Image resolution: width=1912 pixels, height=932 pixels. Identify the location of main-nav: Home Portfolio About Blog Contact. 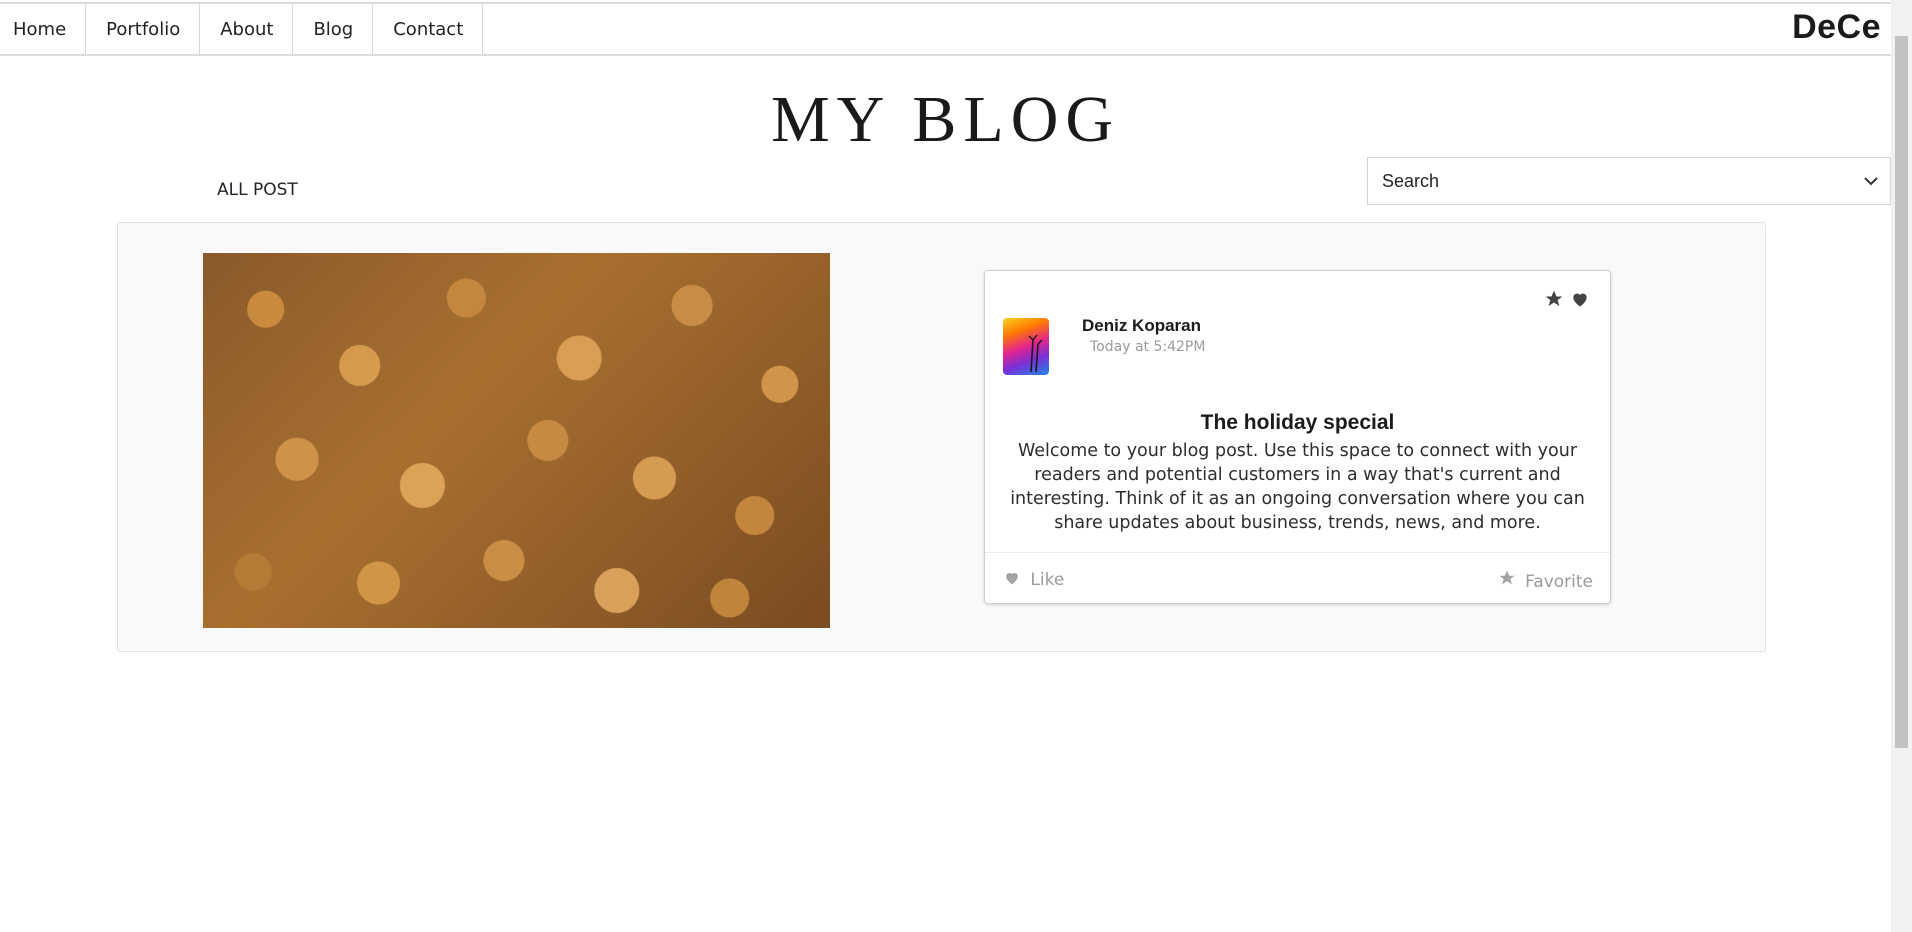
(945, 29).